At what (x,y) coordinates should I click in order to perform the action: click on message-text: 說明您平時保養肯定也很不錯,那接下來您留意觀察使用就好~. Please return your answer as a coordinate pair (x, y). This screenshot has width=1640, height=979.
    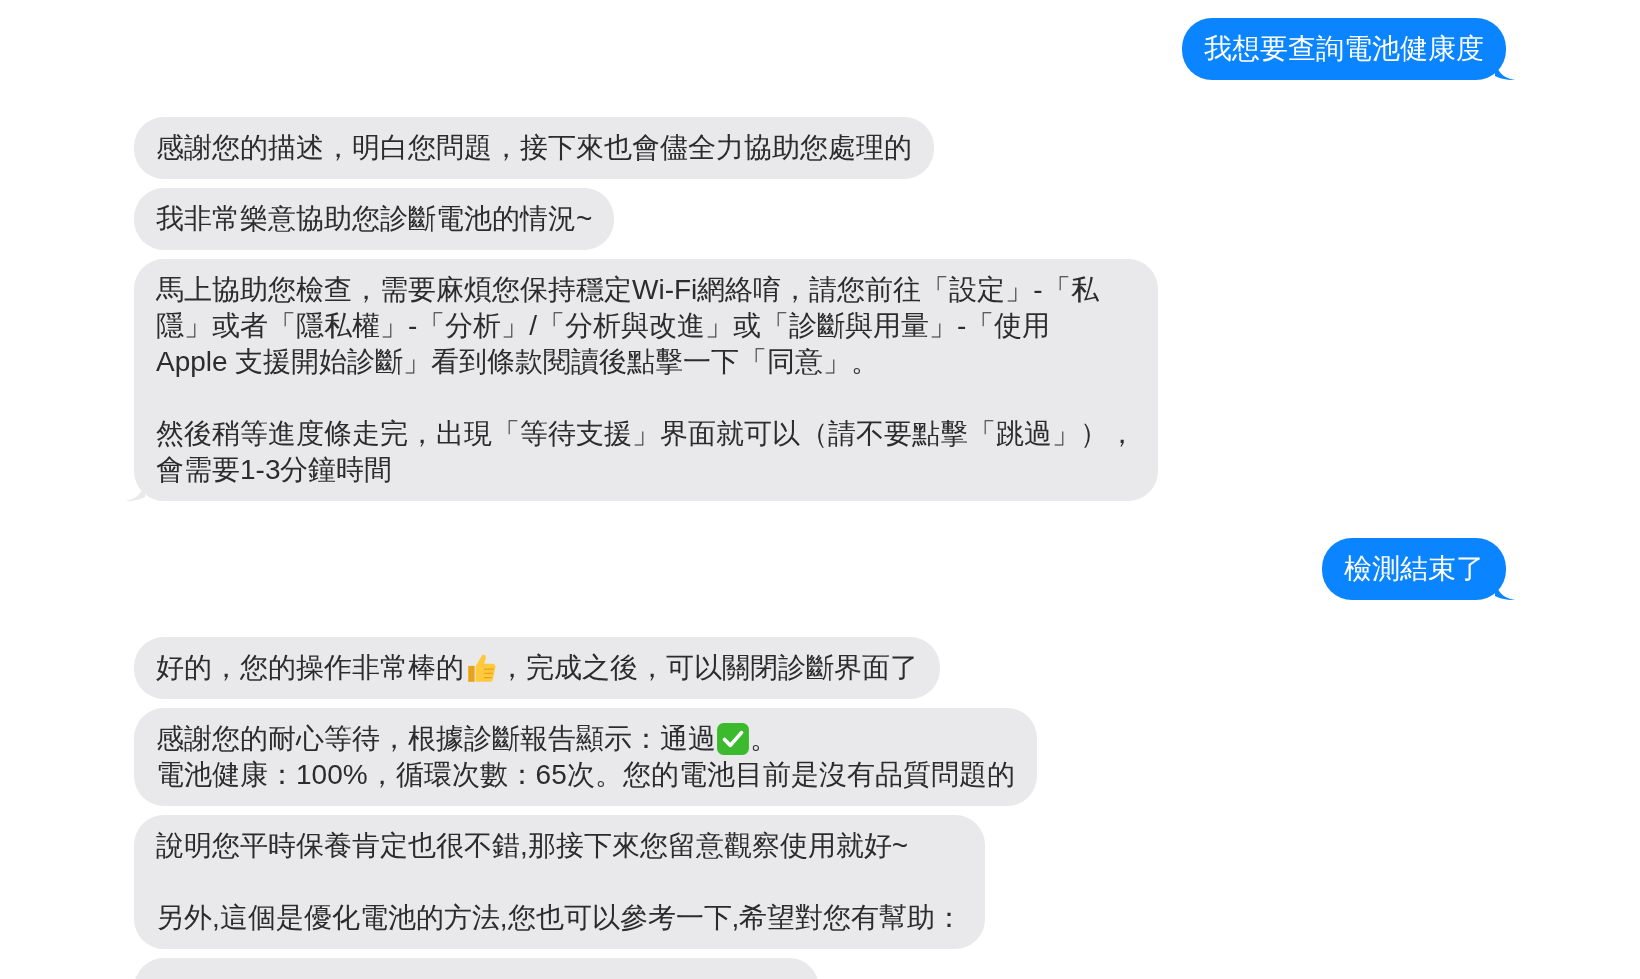
    Looking at the image, I should click on (532, 846).